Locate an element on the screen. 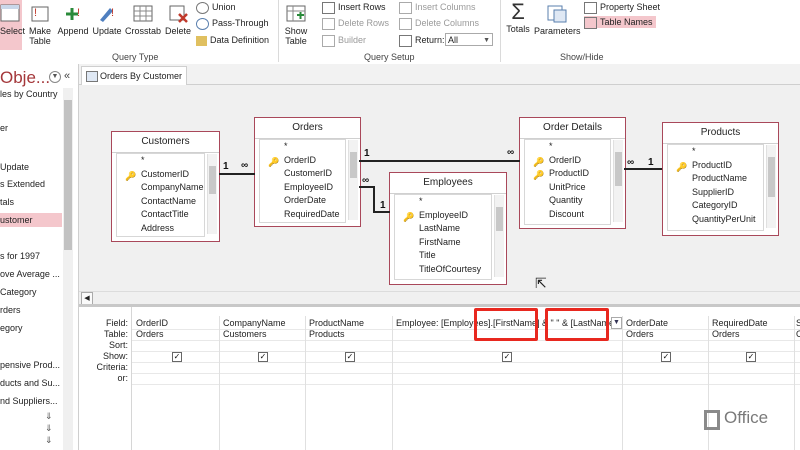 Image resolution: width=800 pixels, height=450 pixels. grid-table-cell: O is located at coordinates (797, 334).